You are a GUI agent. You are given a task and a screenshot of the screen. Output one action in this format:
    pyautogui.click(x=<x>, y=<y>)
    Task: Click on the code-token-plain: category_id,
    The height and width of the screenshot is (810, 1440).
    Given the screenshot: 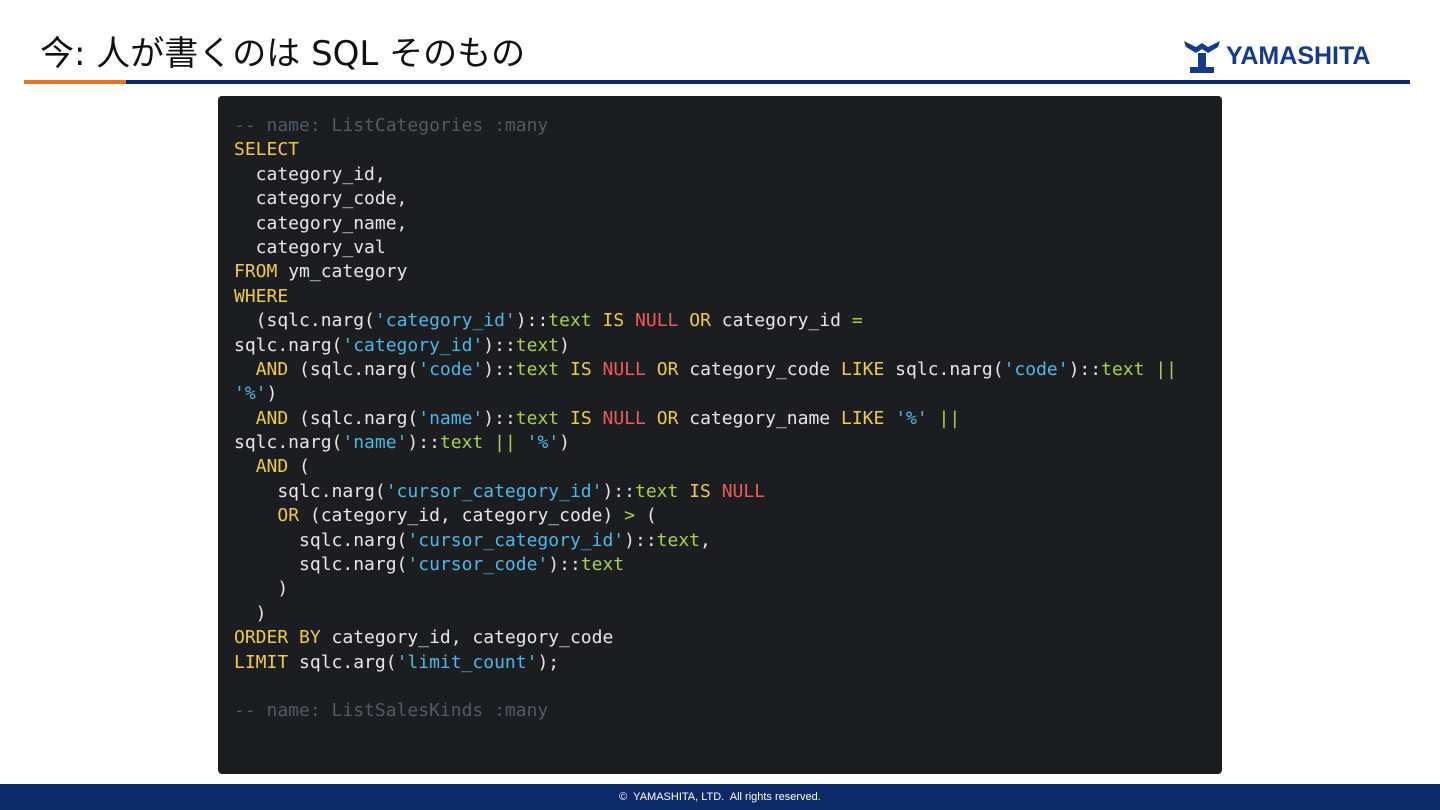 What is the action you would take?
    pyautogui.click(x=310, y=174)
    